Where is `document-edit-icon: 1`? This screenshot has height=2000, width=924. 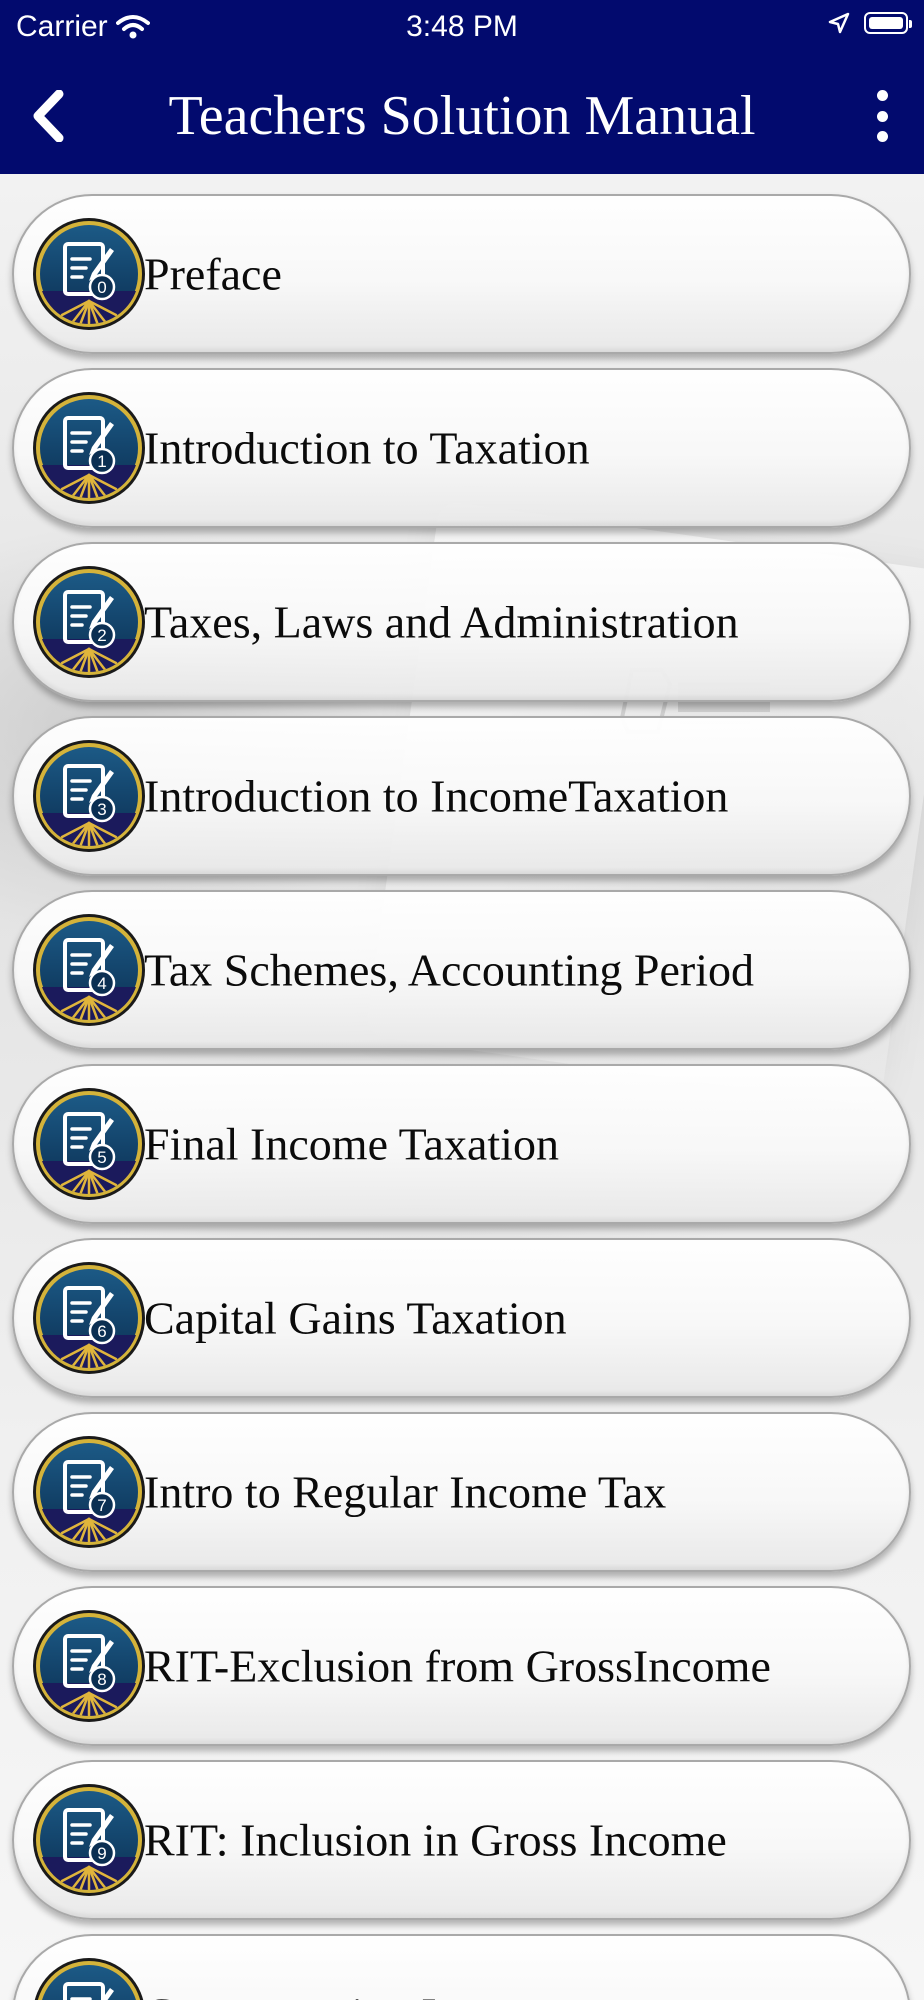 document-edit-icon: 1 is located at coordinates (89, 448).